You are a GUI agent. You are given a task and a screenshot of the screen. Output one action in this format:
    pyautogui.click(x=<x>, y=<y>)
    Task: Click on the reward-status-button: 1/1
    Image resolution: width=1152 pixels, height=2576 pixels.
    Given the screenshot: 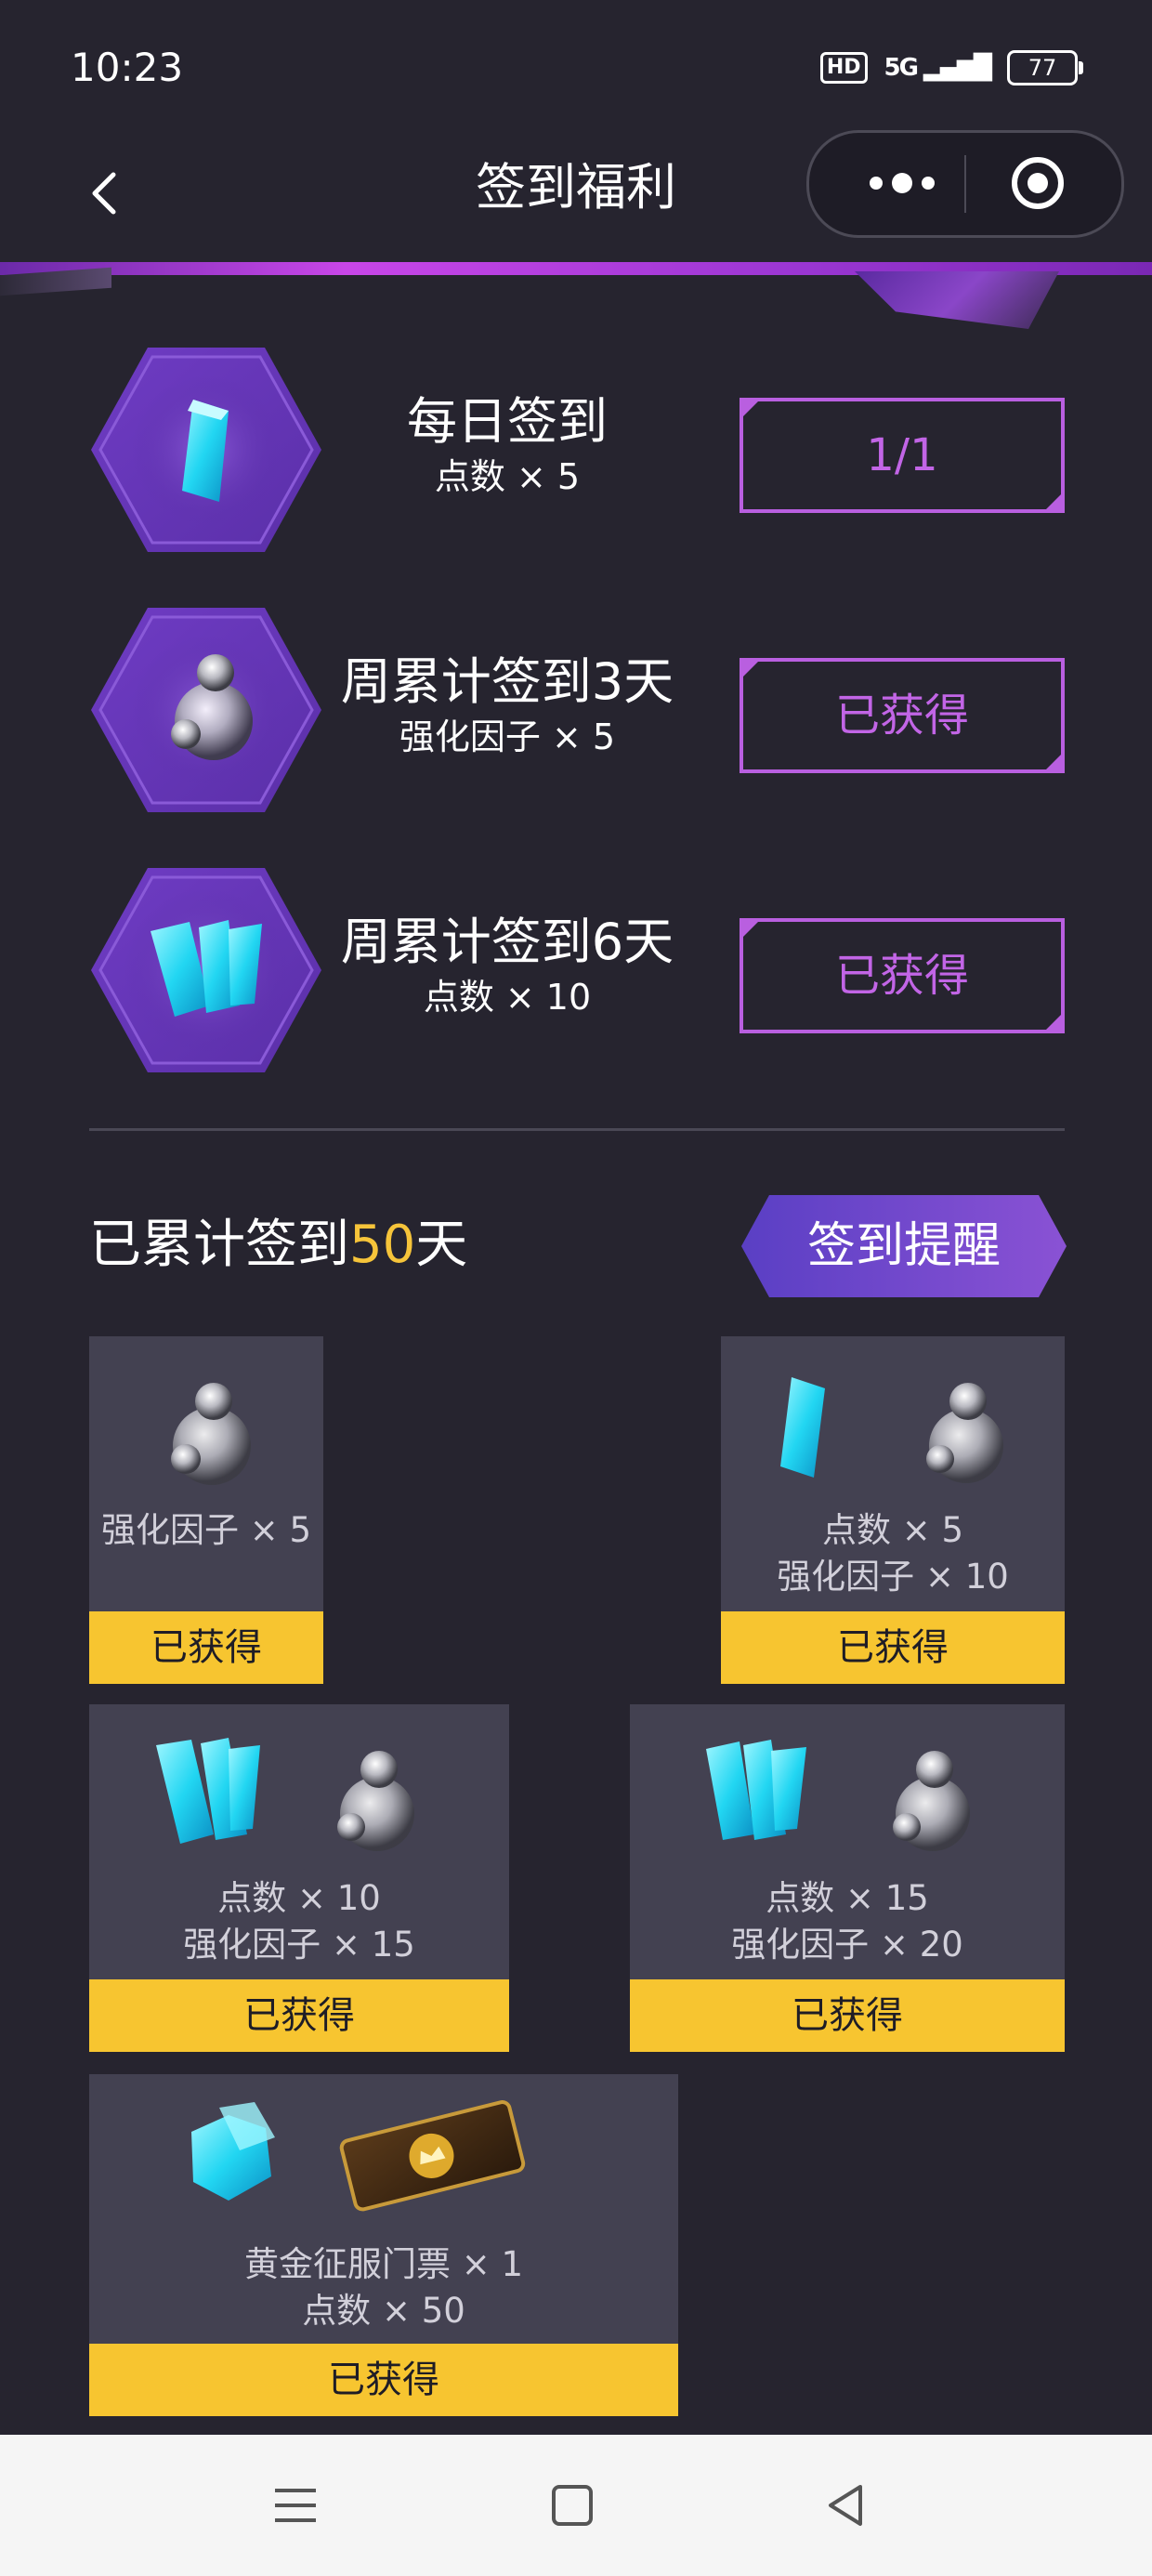 What is the action you would take?
    pyautogui.click(x=902, y=455)
    